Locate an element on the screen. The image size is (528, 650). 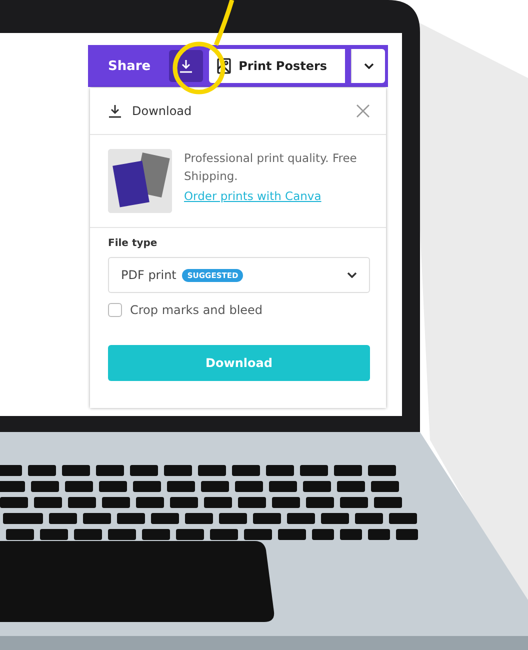
more-options-button is located at coordinates (368, 66).